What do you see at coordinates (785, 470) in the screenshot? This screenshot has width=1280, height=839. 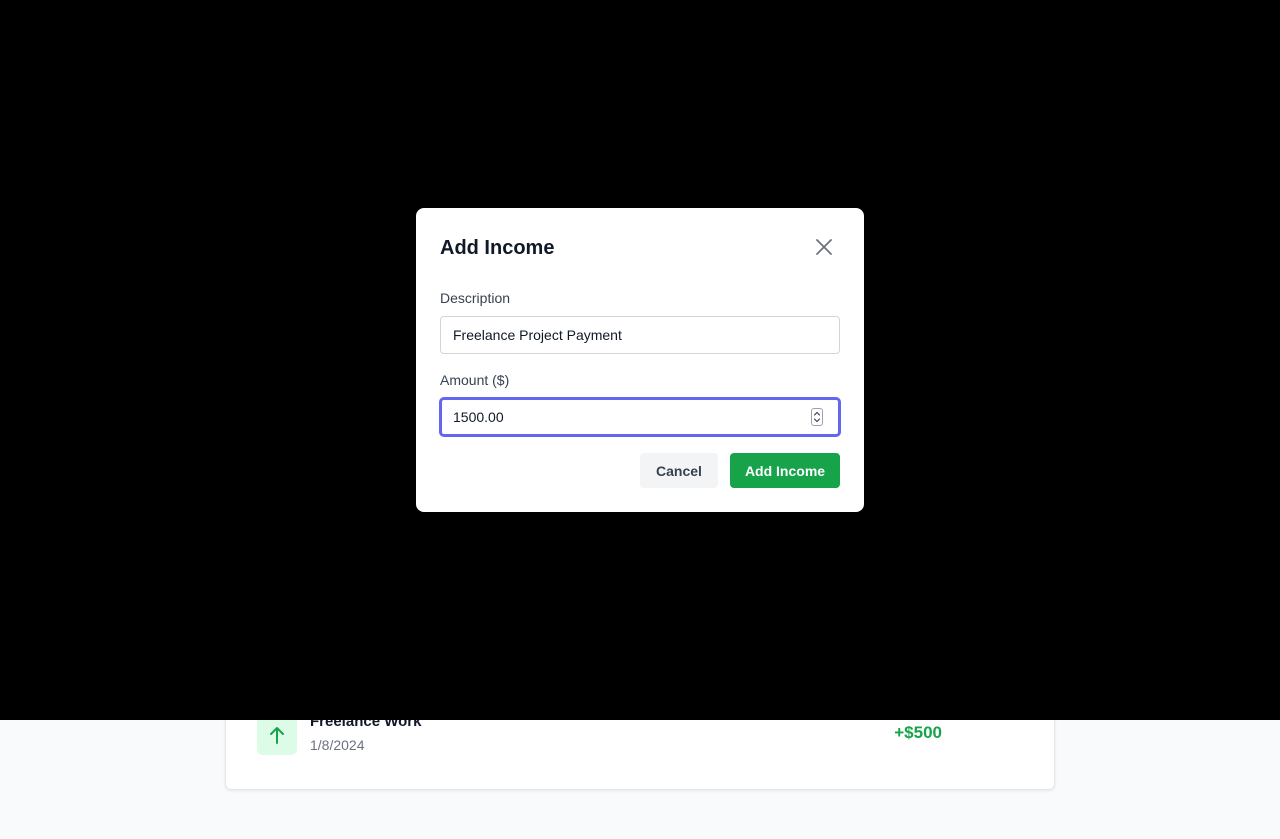 I see `add-income-button: Add Income` at bounding box center [785, 470].